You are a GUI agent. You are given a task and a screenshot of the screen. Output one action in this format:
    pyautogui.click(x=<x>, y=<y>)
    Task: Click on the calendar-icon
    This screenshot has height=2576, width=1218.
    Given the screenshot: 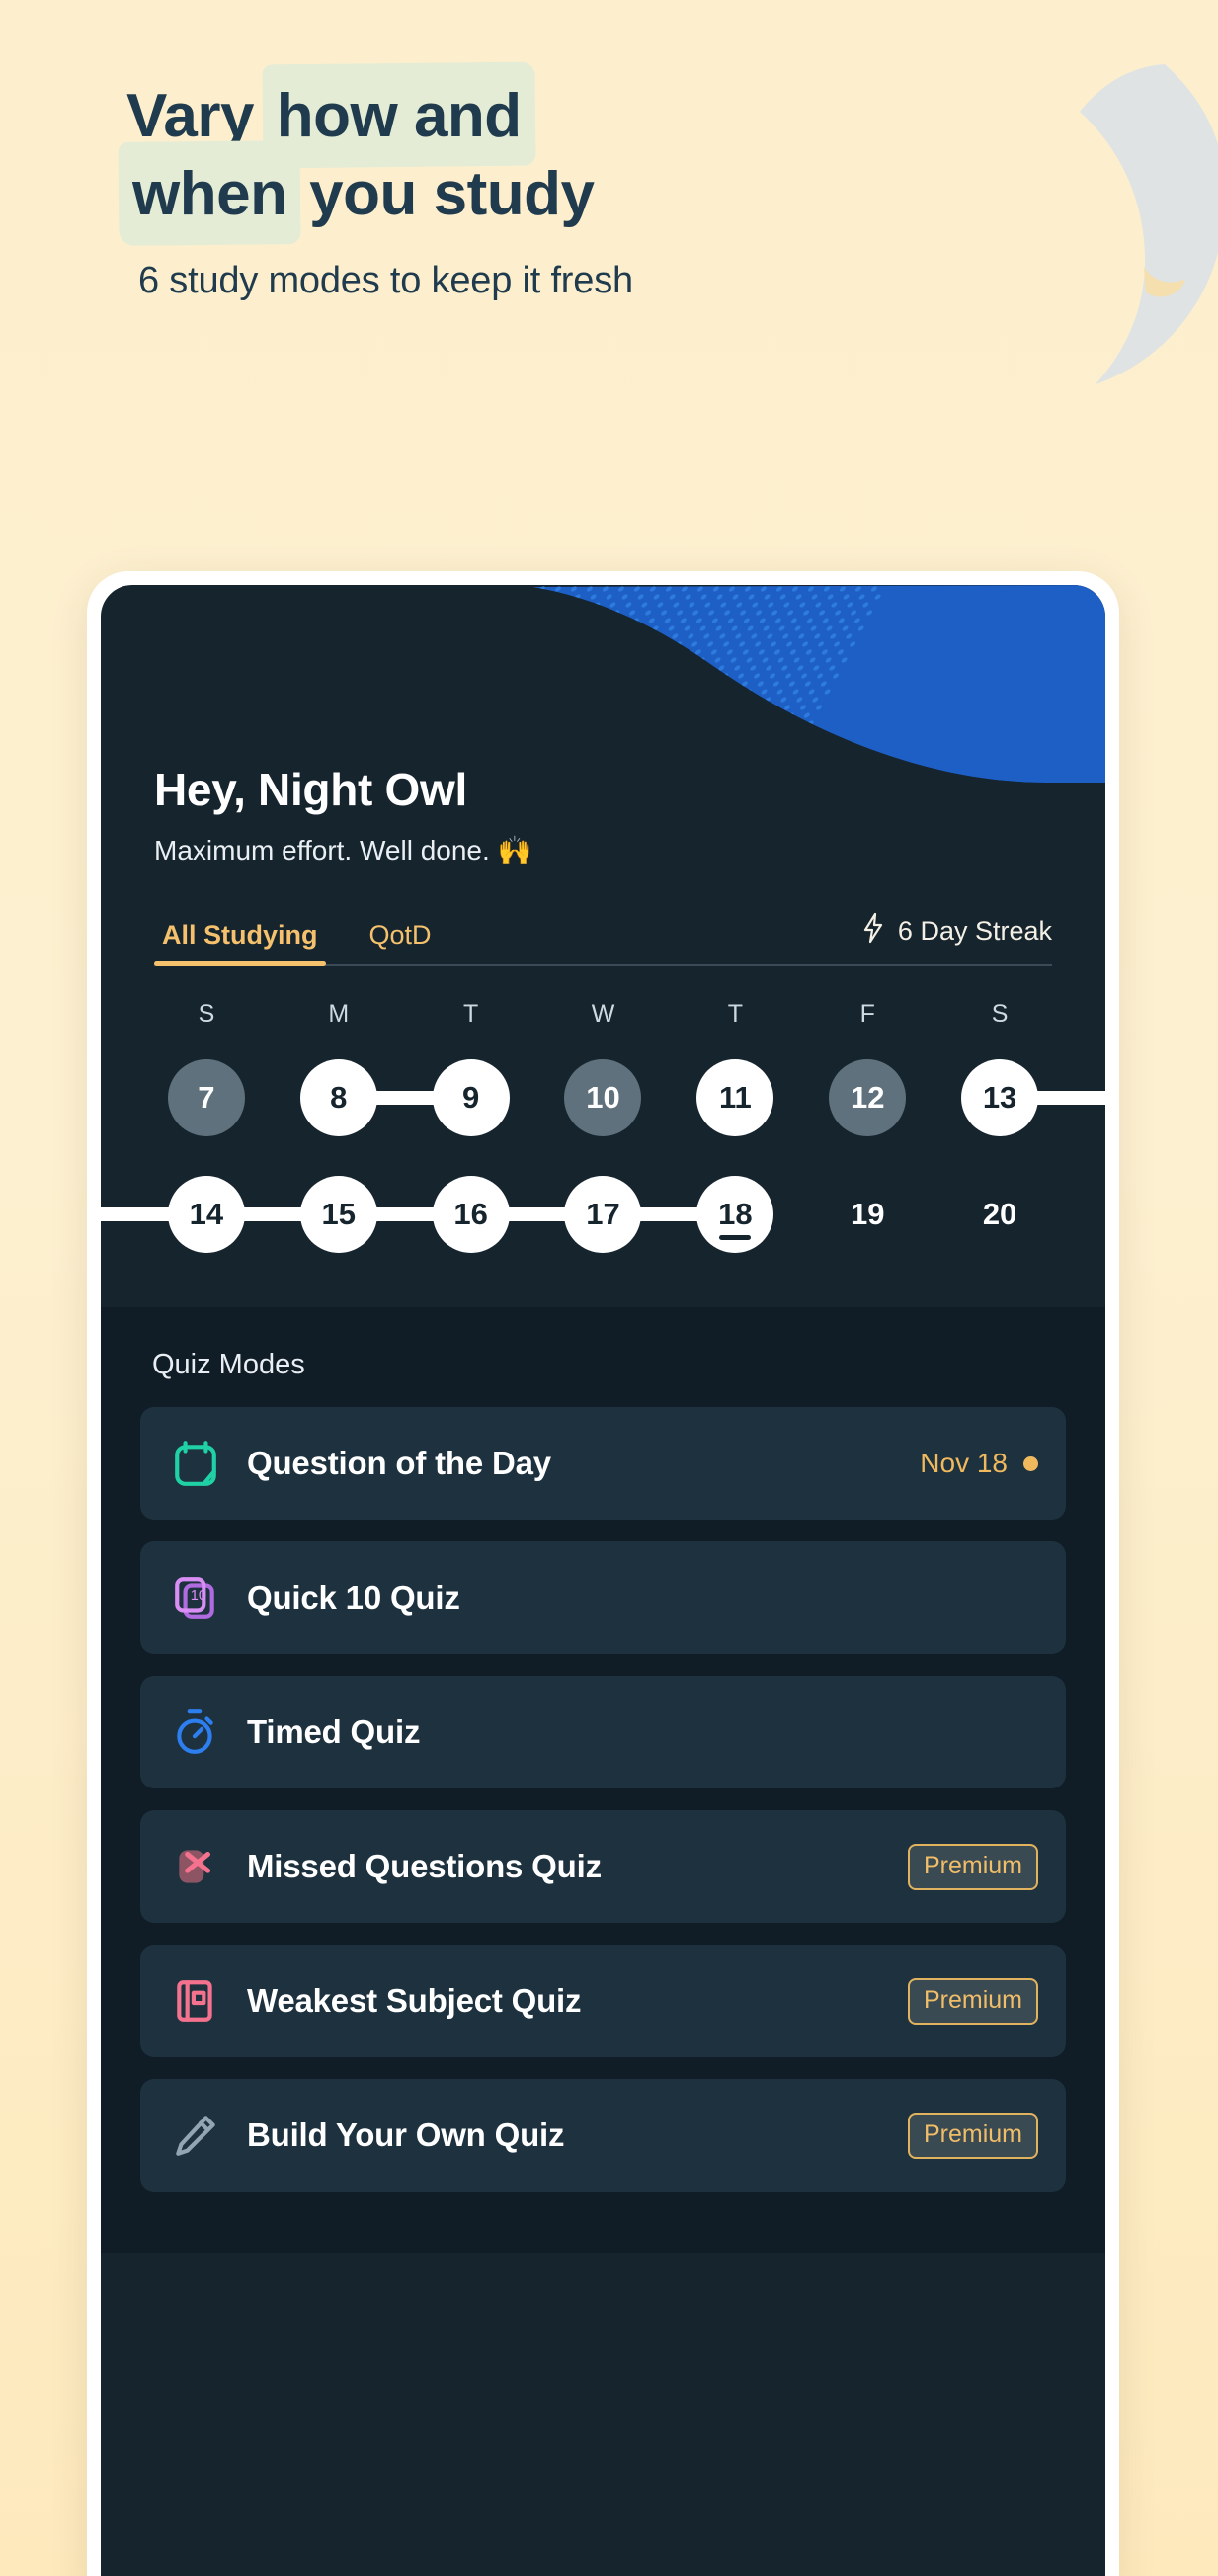 What is the action you would take?
    pyautogui.click(x=195, y=1463)
    